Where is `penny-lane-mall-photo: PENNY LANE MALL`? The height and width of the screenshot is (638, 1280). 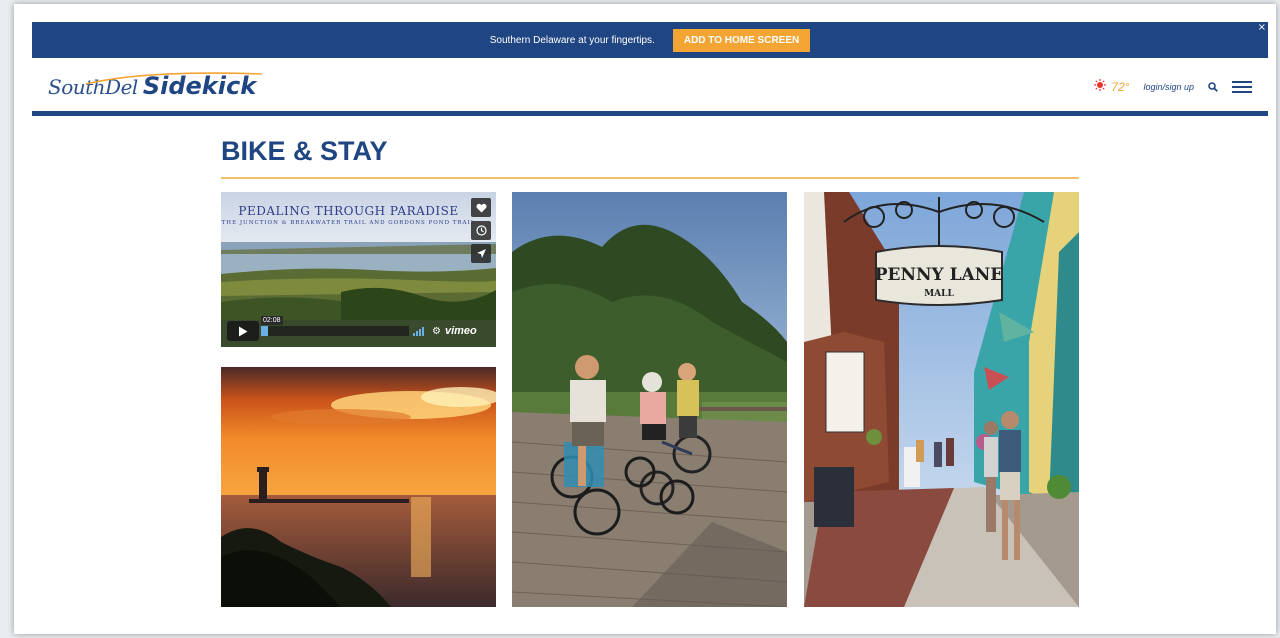
penny-lane-mall-photo: PENNY LANE MALL is located at coordinates (941, 399).